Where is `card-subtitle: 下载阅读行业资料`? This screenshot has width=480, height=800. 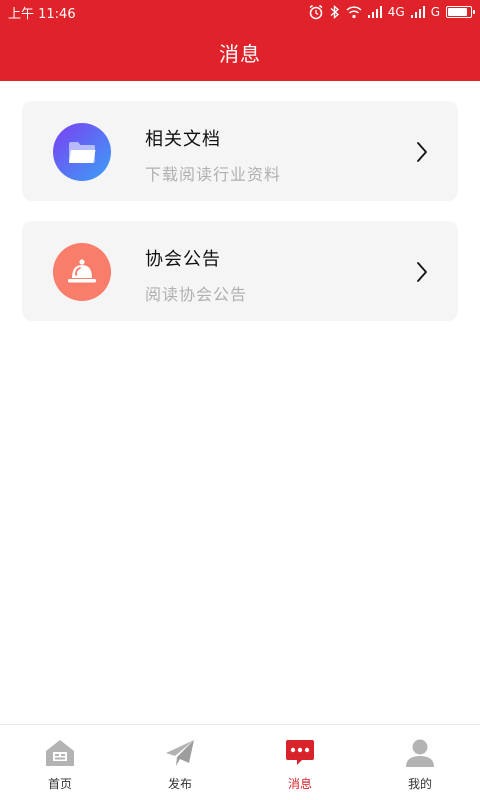 card-subtitle: 下载阅读行业资料 is located at coordinates (213, 174).